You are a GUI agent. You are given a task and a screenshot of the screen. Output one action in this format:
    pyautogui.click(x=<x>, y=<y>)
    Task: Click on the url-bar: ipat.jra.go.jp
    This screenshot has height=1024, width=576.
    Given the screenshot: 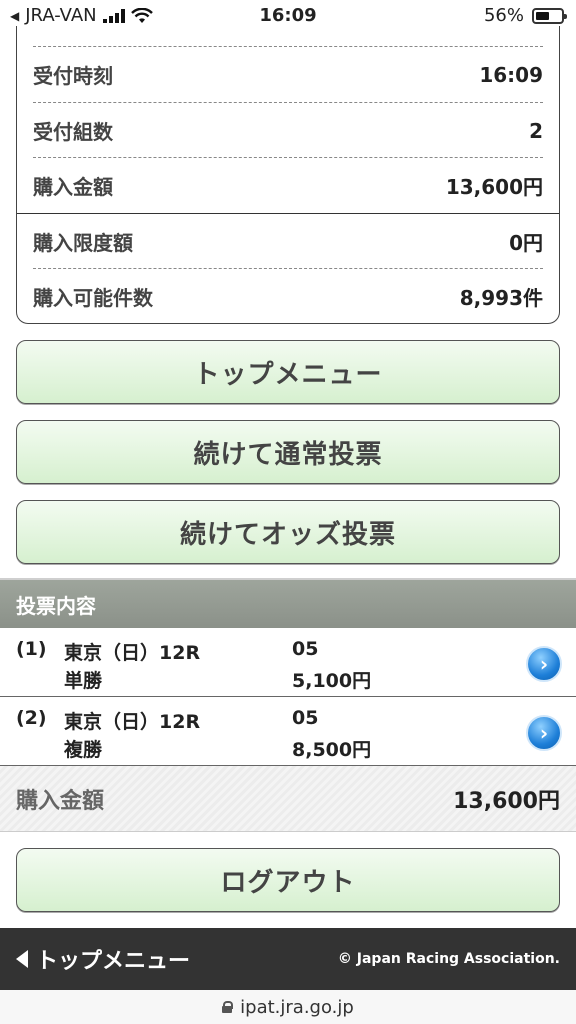 What is the action you would take?
    pyautogui.click(x=288, y=1007)
    